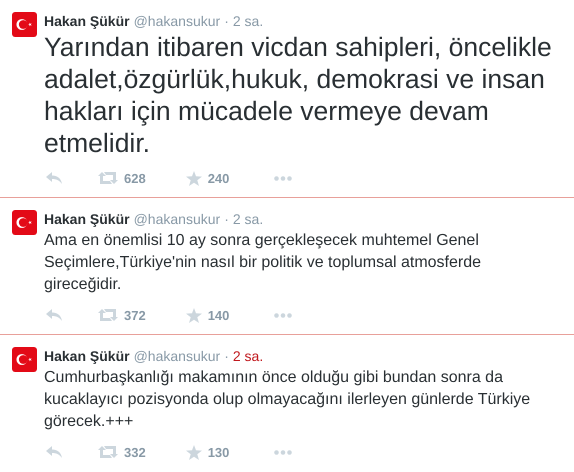 The height and width of the screenshot is (472, 574). I want to click on timestamp-link: 2 sa., so click(248, 356).